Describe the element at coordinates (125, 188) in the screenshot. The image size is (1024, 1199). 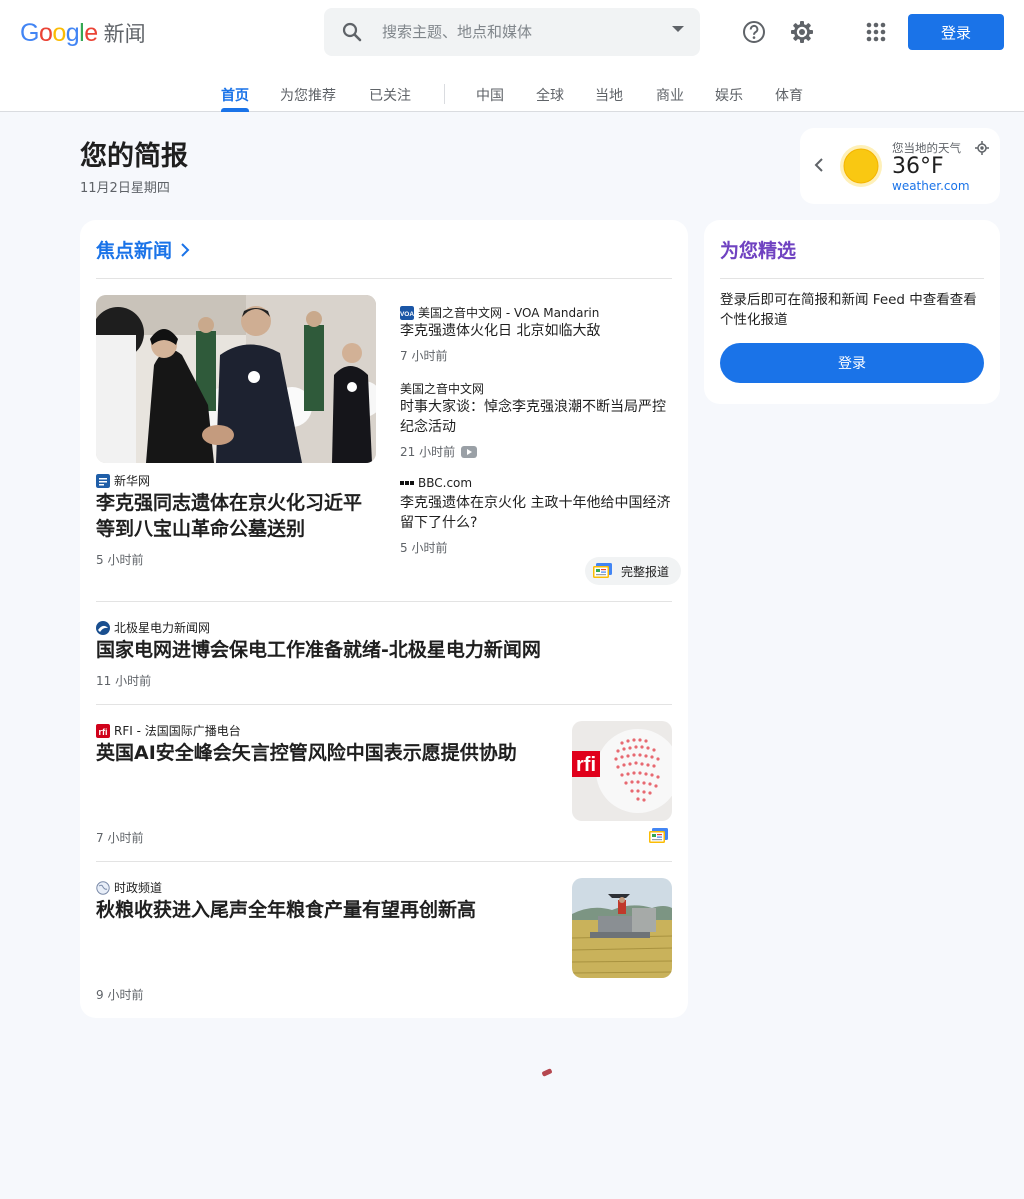
I see `briefing-date: 11月2日星期四` at that location.